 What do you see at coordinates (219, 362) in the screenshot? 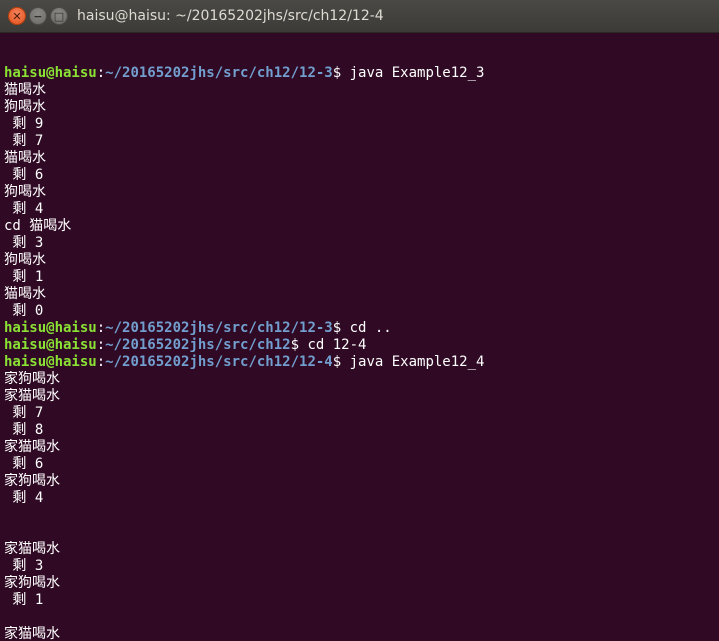
I see `prompt-path: ~/20165202jhs/src/ch12/12-4` at bounding box center [219, 362].